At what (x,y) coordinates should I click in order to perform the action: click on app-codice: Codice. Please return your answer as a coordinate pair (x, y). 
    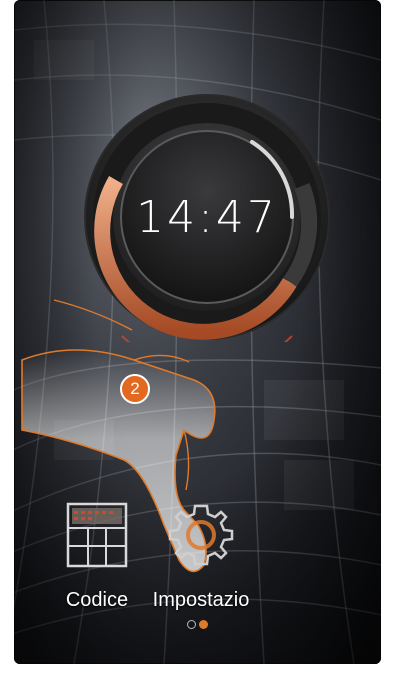
    Looking at the image, I should click on (97, 556).